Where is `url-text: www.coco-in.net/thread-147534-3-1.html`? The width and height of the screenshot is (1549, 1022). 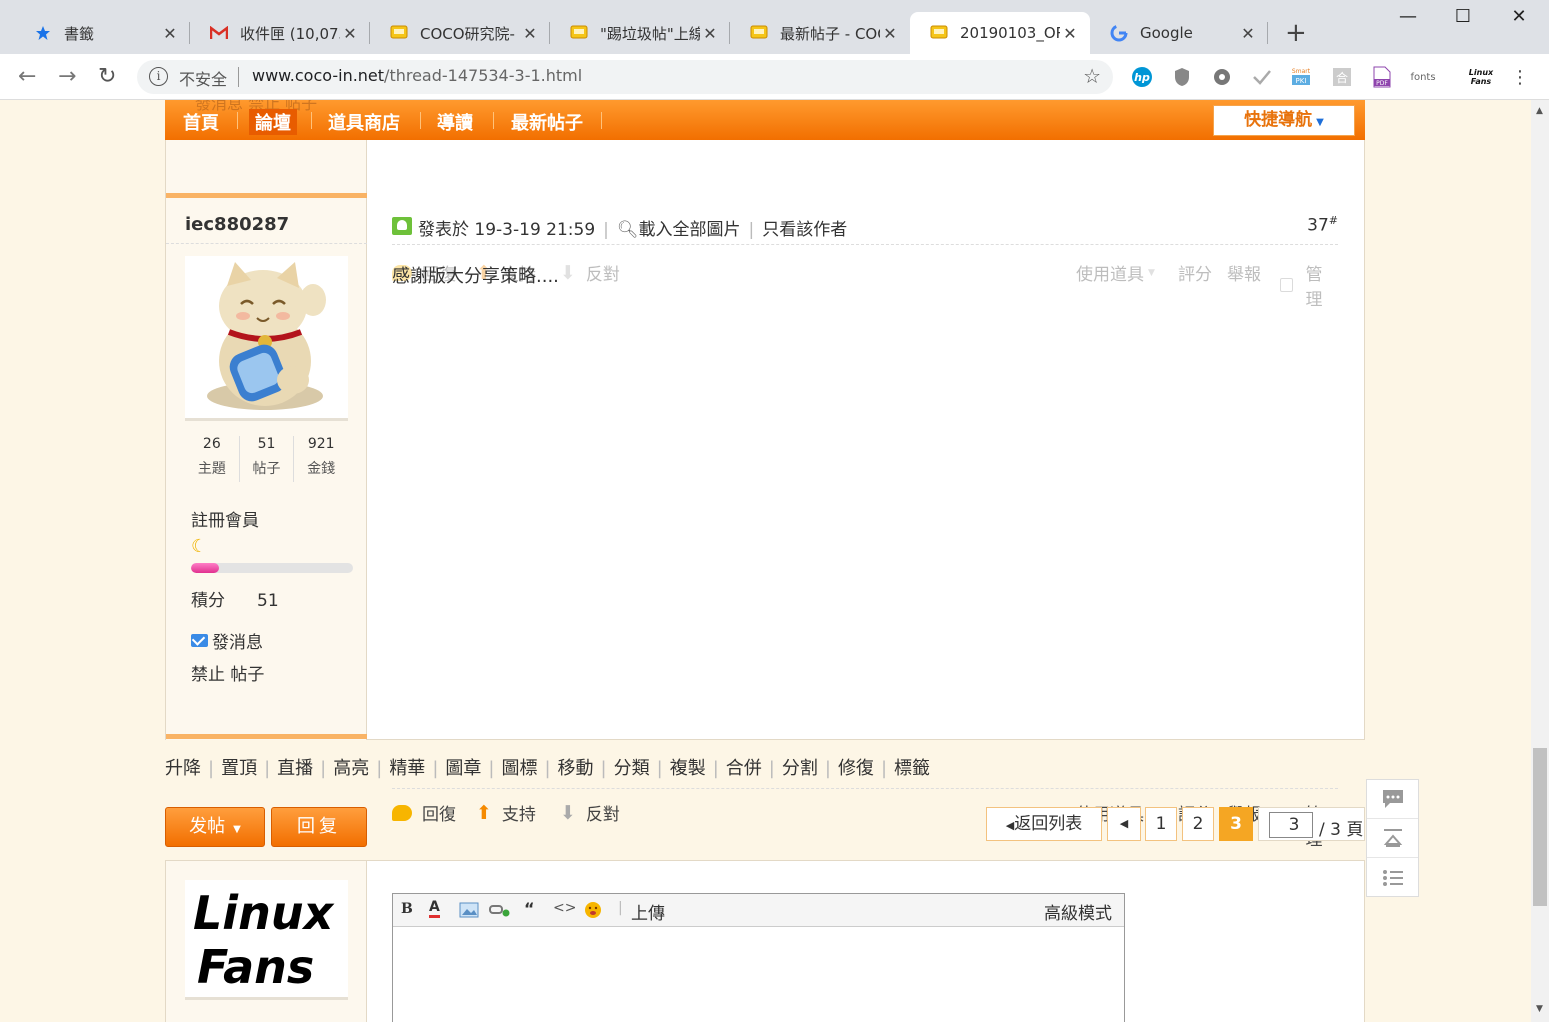 url-text: www.coco-in.net/thread-147534-3-1.html is located at coordinates (417, 75).